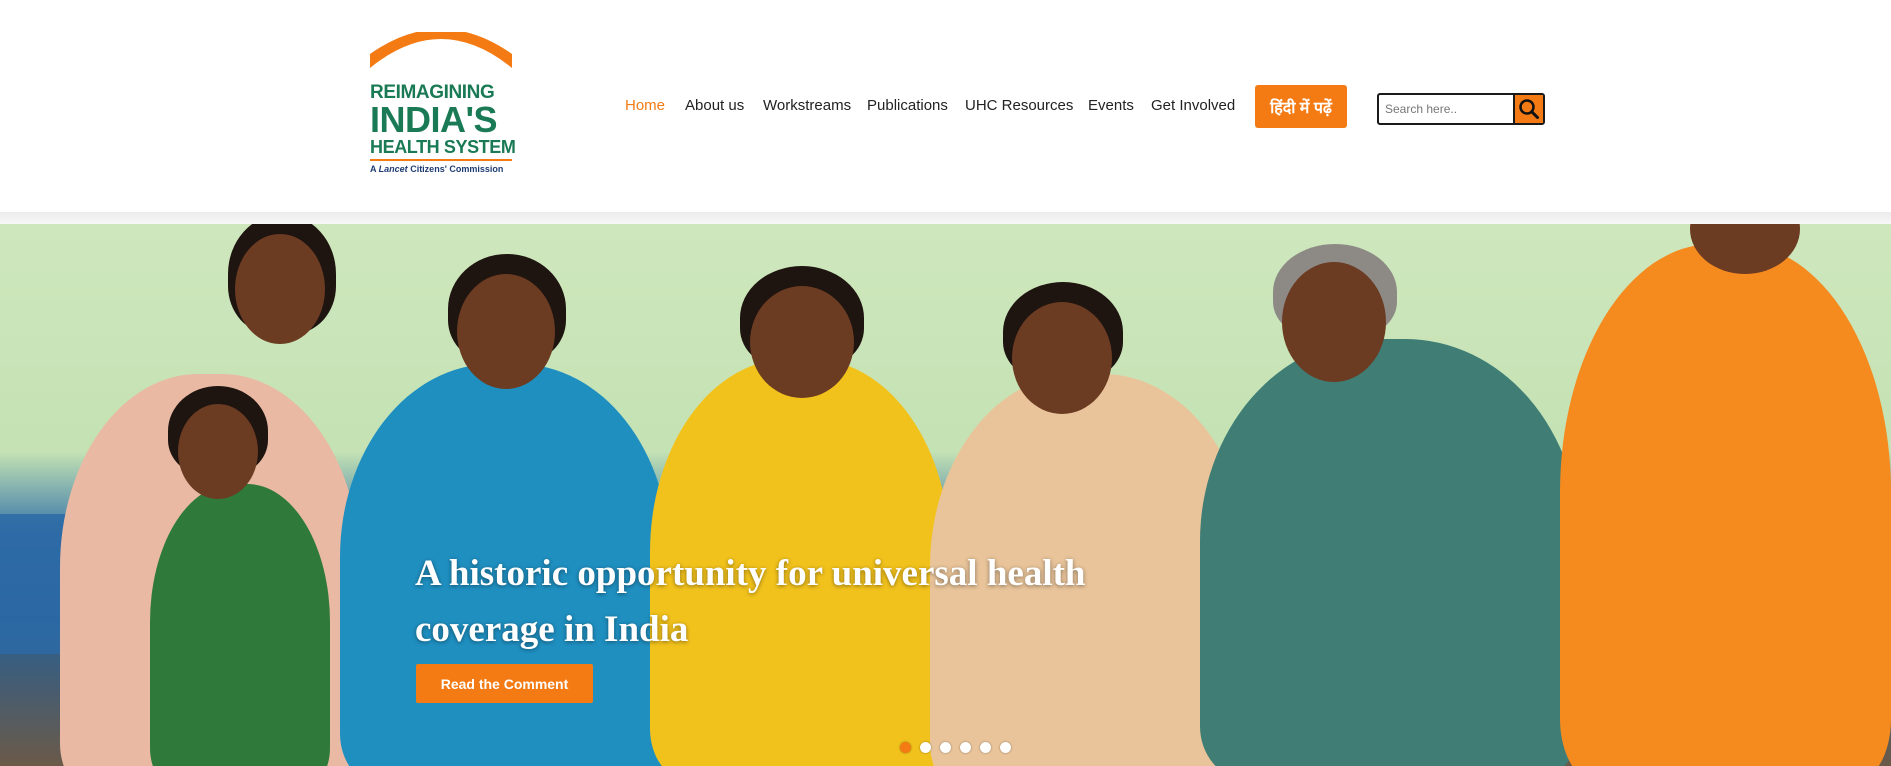 This screenshot has width=1891, height=766. What do you see at coordinates (1111, 105) in the screenshot?
I see `nav-item-events: Events` at bounding box center [1111, 105].